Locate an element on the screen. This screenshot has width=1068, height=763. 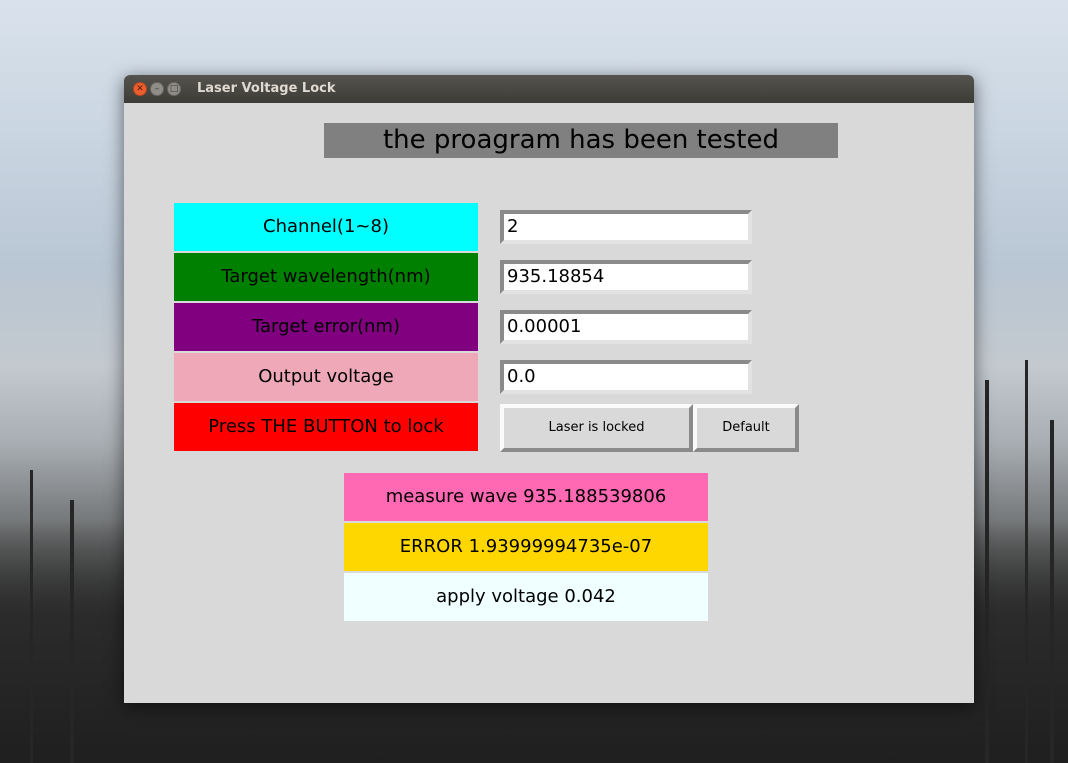
target-wavelength-input: 935.18854 is located at coordinates (626, 277).